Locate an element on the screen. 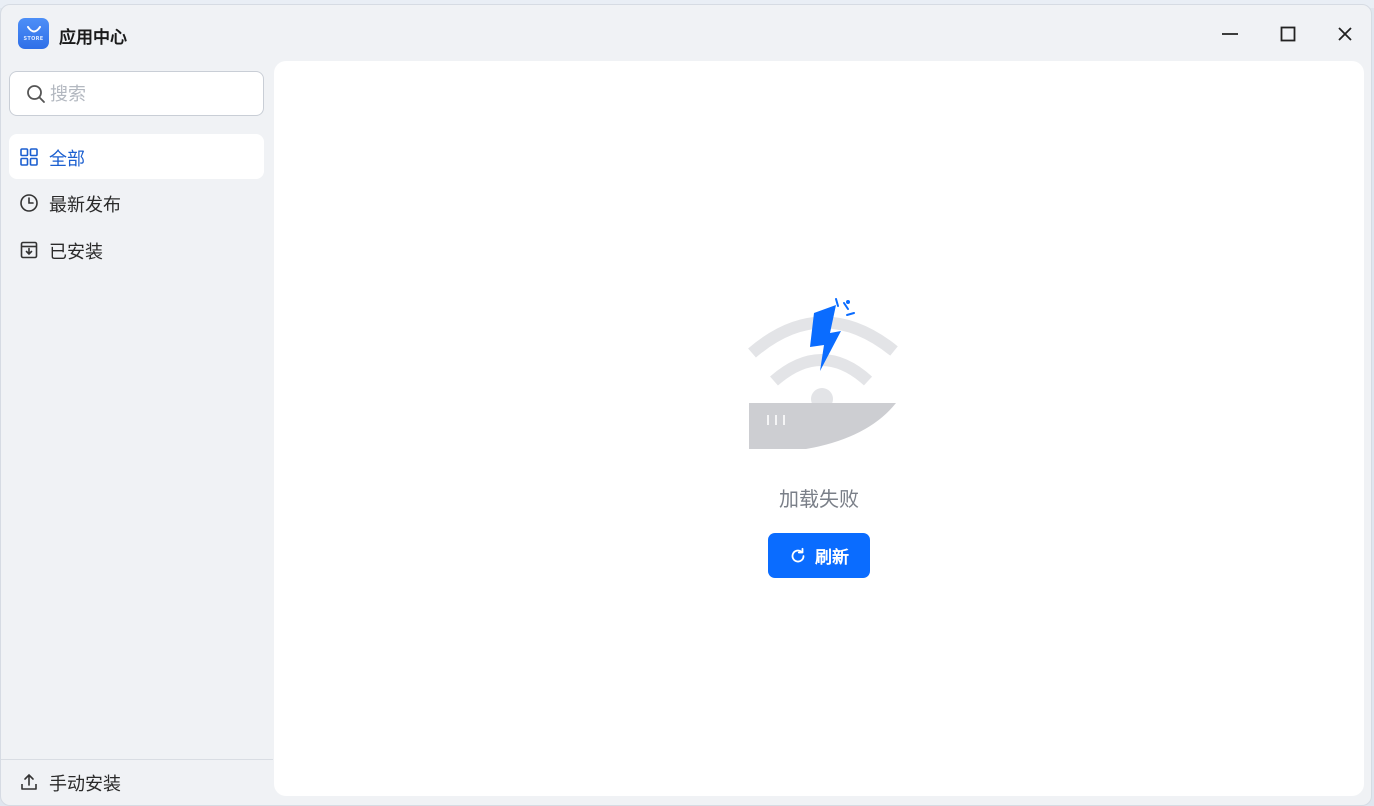  upload-icon is located at coordinates (29, 781).